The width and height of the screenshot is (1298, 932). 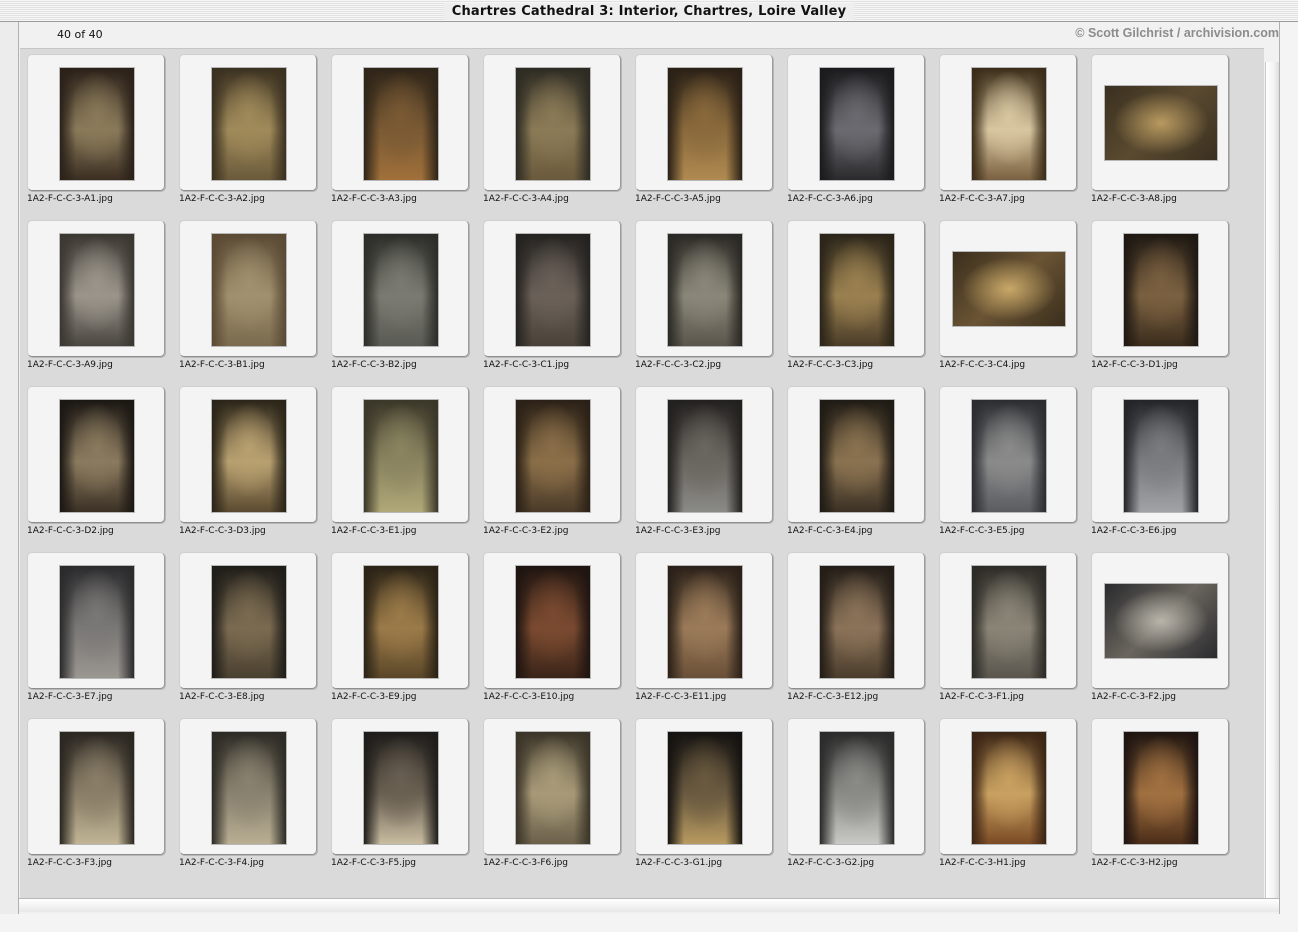 I want to click on thumbnail-item: 1A2-F-C-C-3-G1.jpg, so click(x=700, y=793).